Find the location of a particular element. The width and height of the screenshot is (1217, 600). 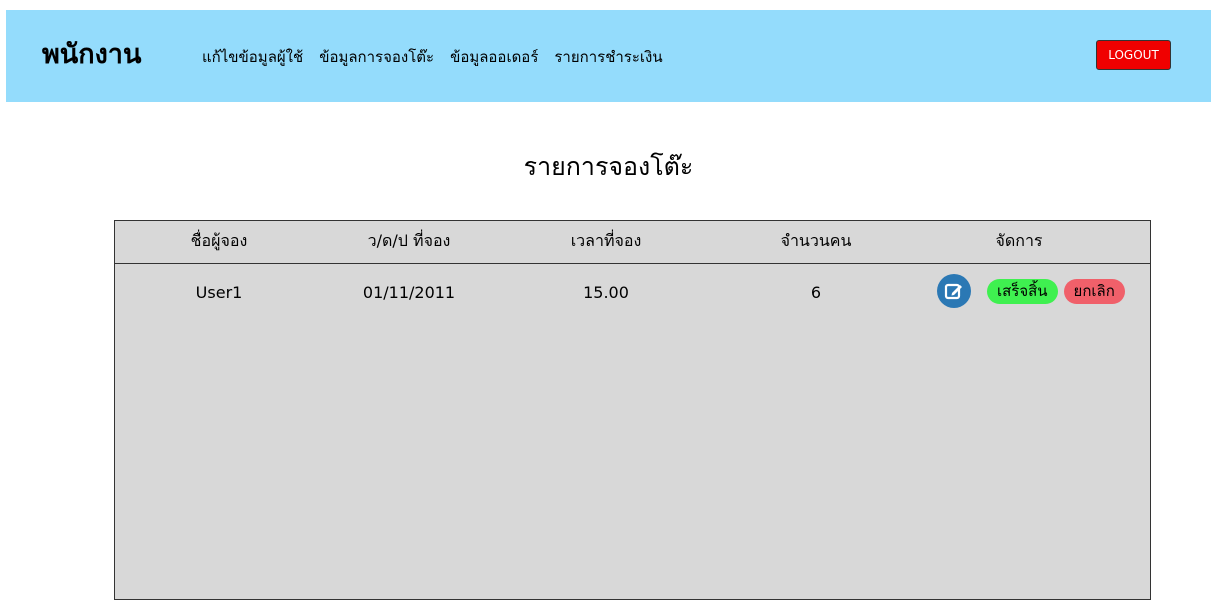

column-header-actions: จัดการ is located at coordinates (1019, 240).